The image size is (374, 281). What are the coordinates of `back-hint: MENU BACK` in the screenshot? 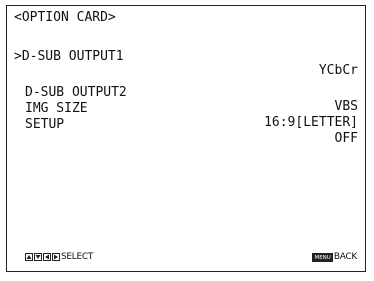 It's located at (334, 257).